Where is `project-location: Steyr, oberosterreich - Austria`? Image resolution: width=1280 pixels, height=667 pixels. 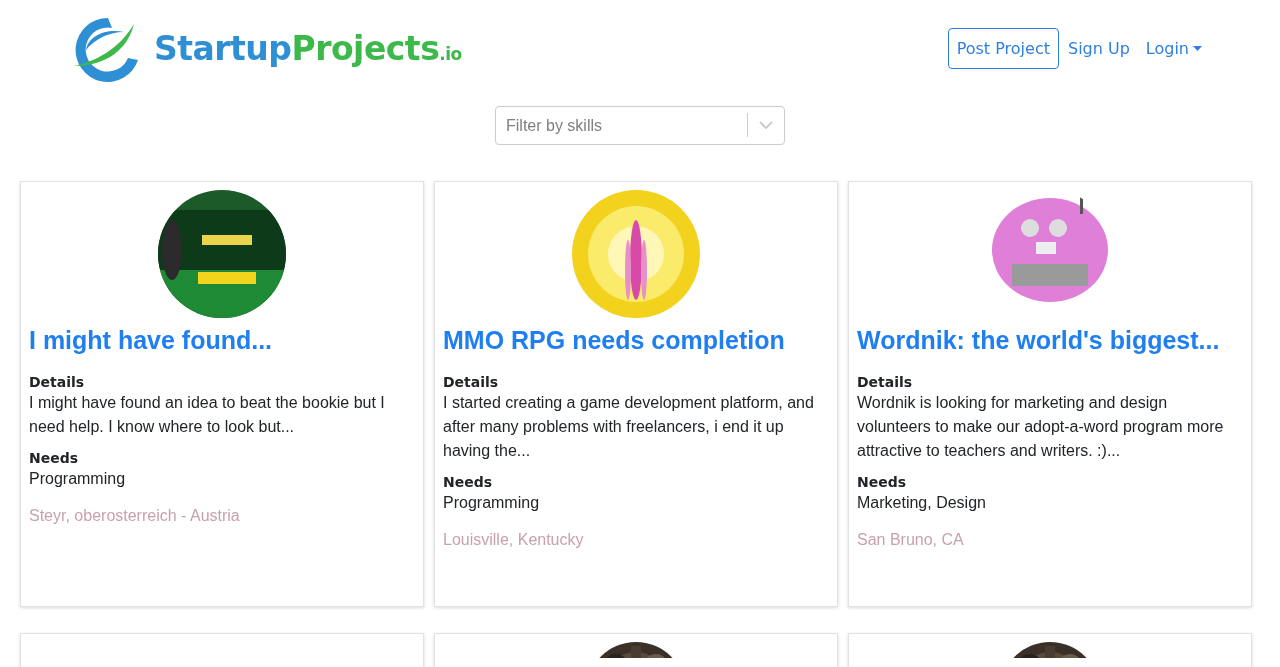 project-location: Steyr, oberosterreich - Austria is located at coordinates (135, 516).